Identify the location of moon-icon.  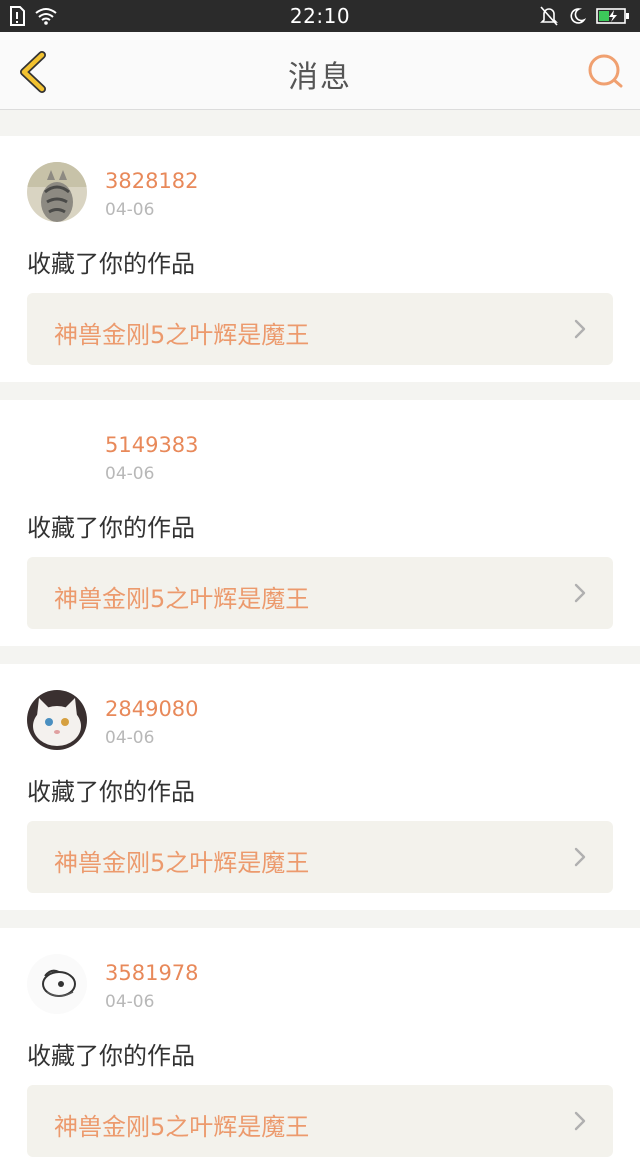
(578, 16).